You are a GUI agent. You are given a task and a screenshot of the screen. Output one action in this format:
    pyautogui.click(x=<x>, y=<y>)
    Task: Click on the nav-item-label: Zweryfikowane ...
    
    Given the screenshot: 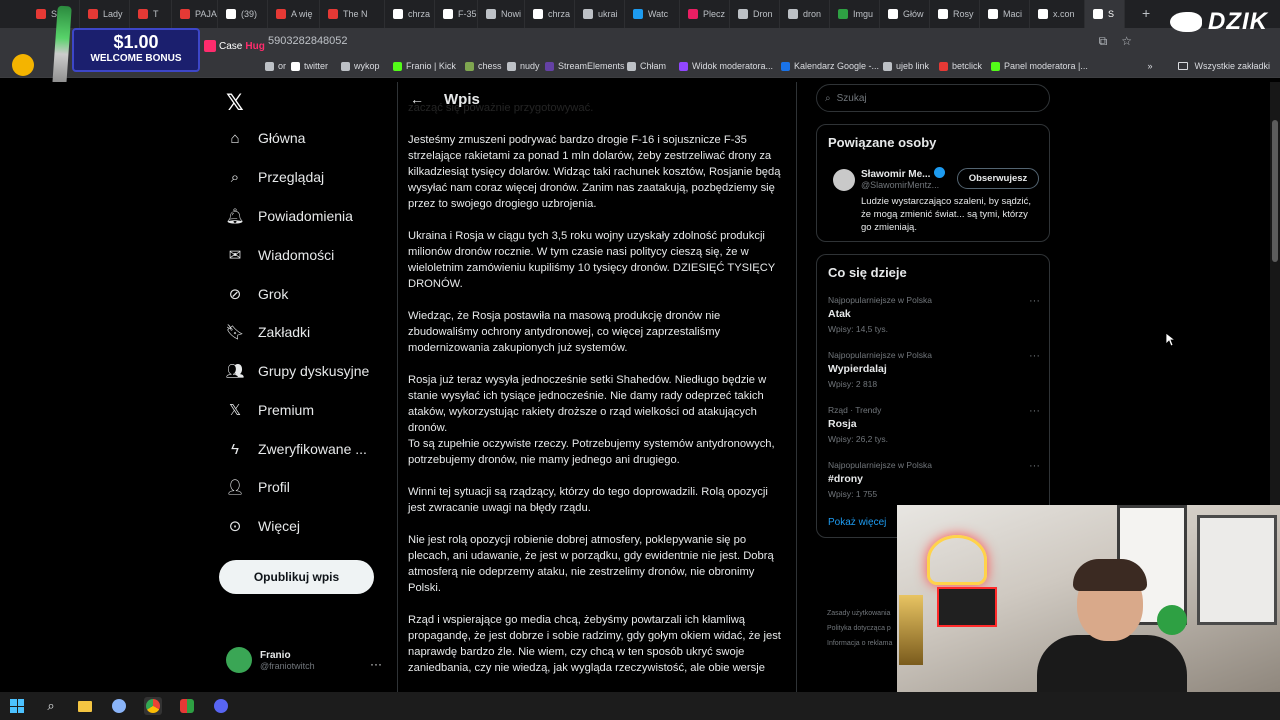 What is the action you would take?
    pyautogui.click(x=312, y=449)
    